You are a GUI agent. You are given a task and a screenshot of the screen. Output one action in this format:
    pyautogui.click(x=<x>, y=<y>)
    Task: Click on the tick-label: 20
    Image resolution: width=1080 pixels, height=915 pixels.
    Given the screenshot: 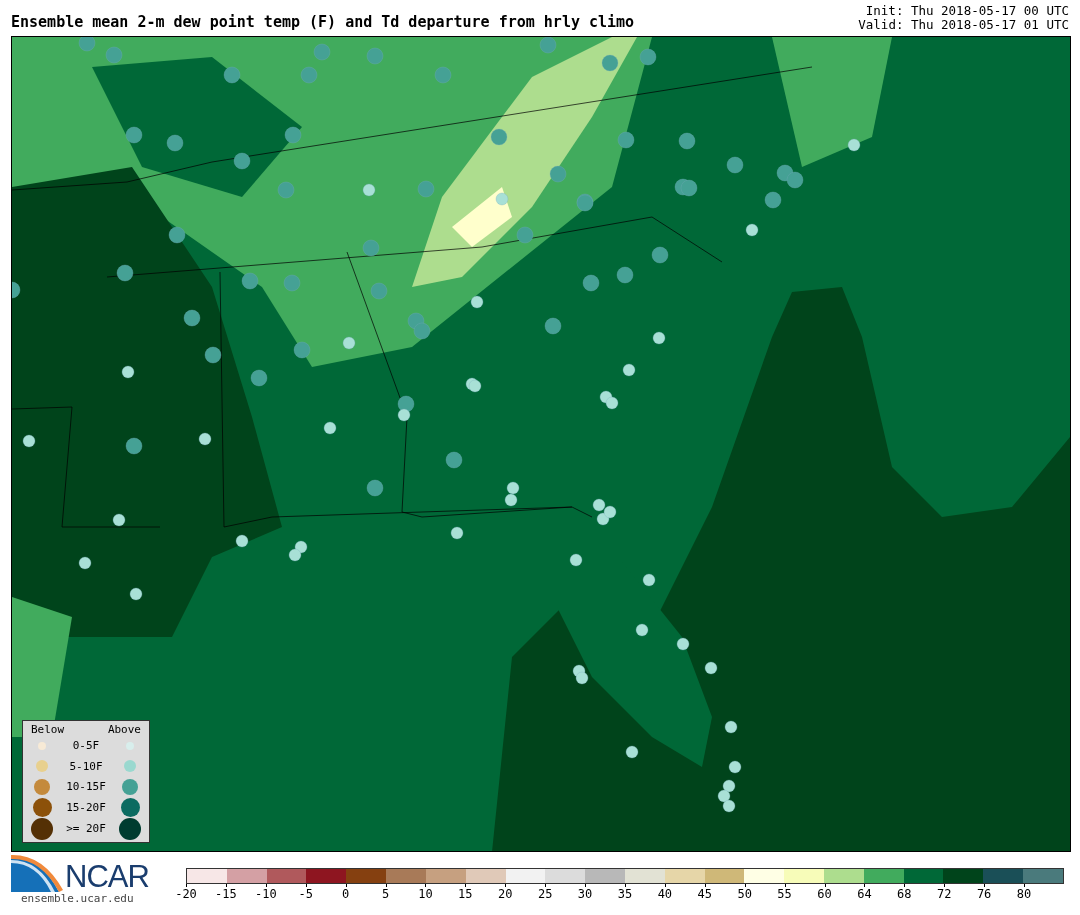 What is the action you would take?
    pyautogui.click(x=505, y=894)
    